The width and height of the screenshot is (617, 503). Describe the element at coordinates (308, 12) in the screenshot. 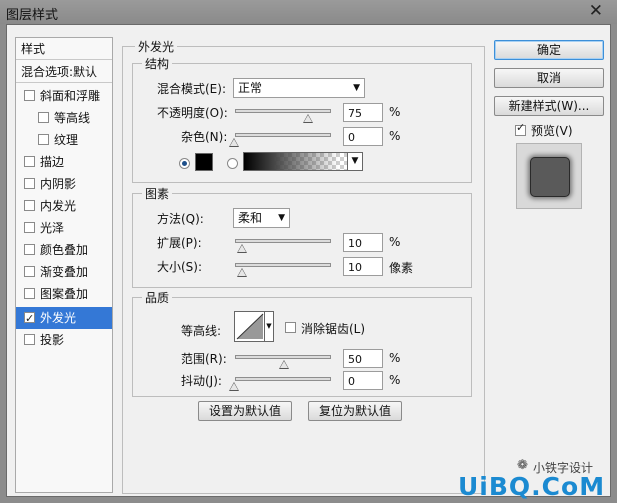

I see `title-bar: 图层样式 ✕` at that location.